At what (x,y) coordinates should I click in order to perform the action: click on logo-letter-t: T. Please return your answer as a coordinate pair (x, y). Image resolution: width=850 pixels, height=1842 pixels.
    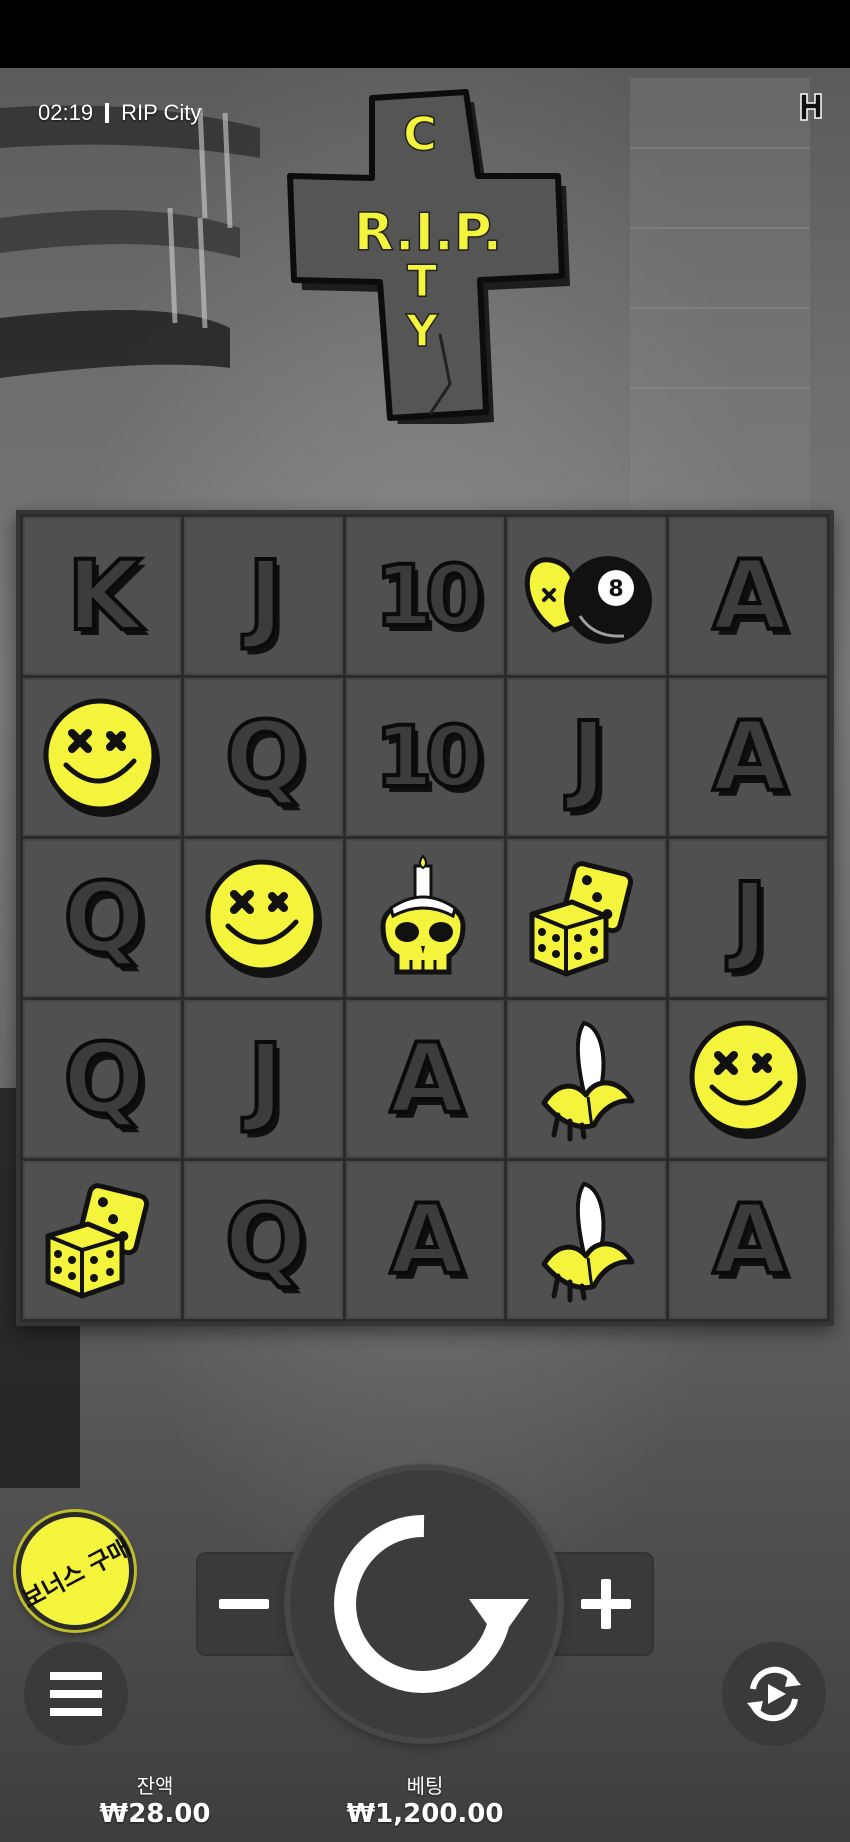
    Looking at the image, I should click on (422, 281).